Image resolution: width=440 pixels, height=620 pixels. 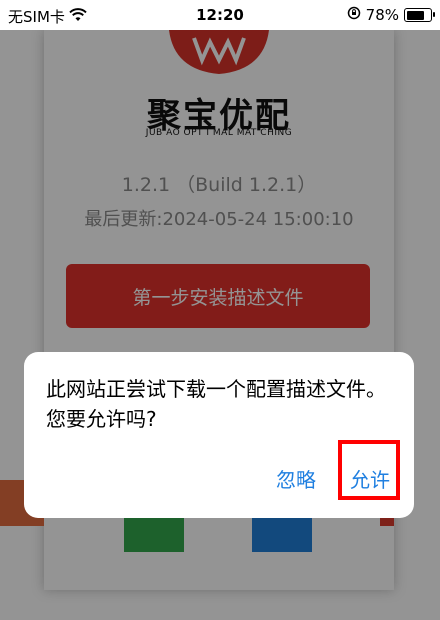 I want to click on status-right: 78%, so click(x=391, y=15).